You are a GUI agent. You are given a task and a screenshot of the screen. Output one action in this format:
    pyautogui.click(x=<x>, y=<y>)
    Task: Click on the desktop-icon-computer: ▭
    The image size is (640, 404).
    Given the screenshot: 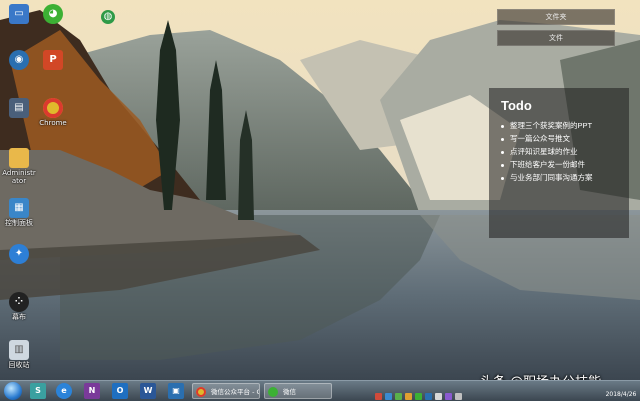 What is the action you would take?
    pyautogui.click(x=19, y=14)
    